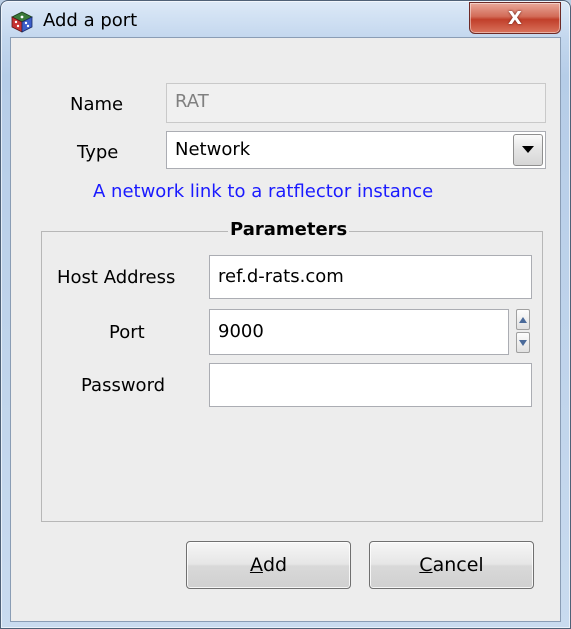 The image size is (571, 629). I want to click on add-label: dd, so click(275, 565).